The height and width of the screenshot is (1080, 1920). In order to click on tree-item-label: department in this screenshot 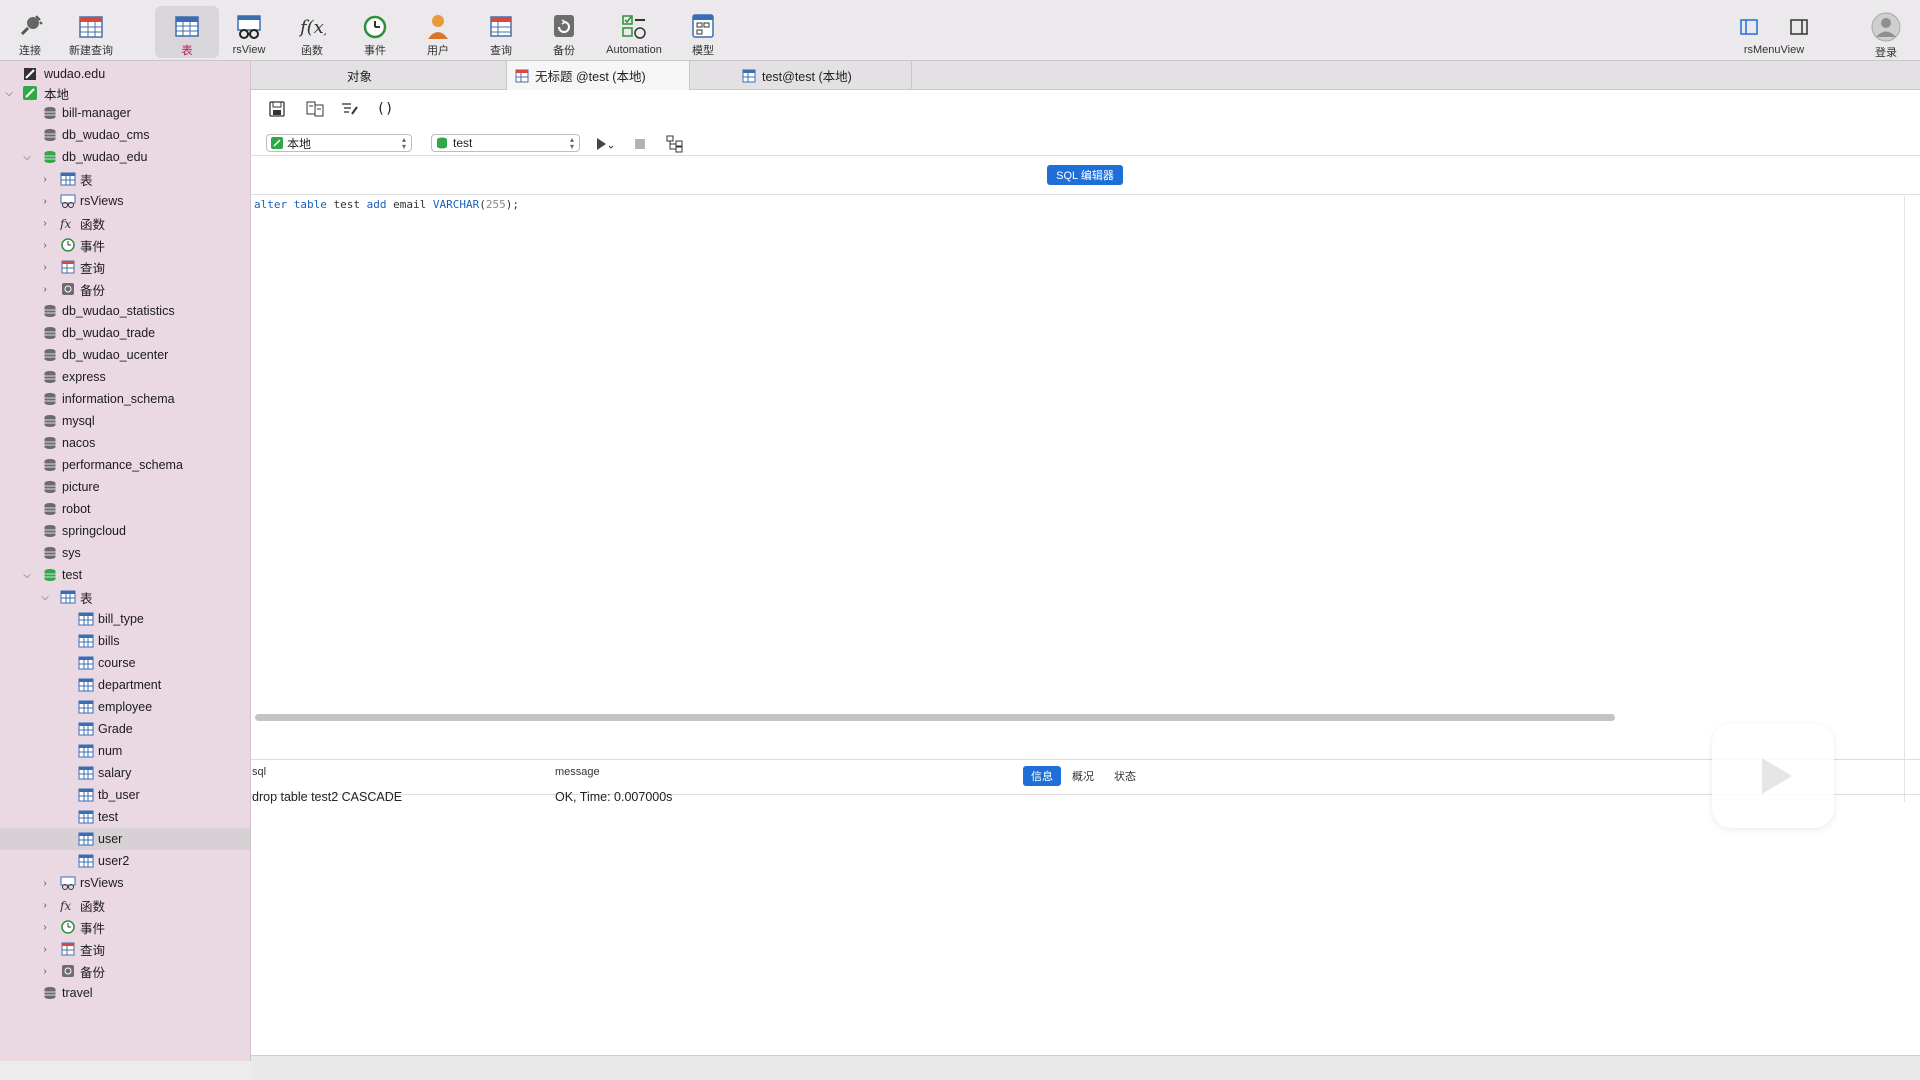, I will do `click(130, 685)`.